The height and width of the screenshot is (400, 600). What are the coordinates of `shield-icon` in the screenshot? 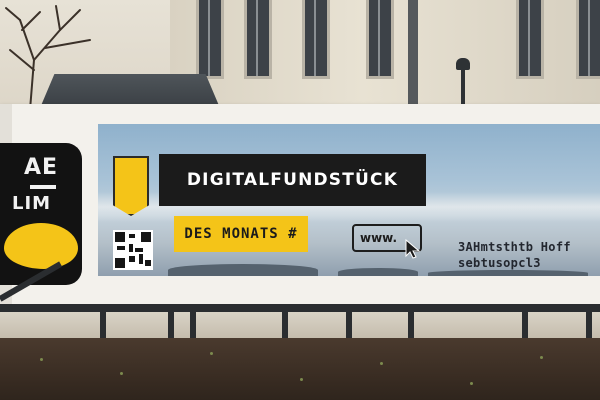 It's located at (131, 186).